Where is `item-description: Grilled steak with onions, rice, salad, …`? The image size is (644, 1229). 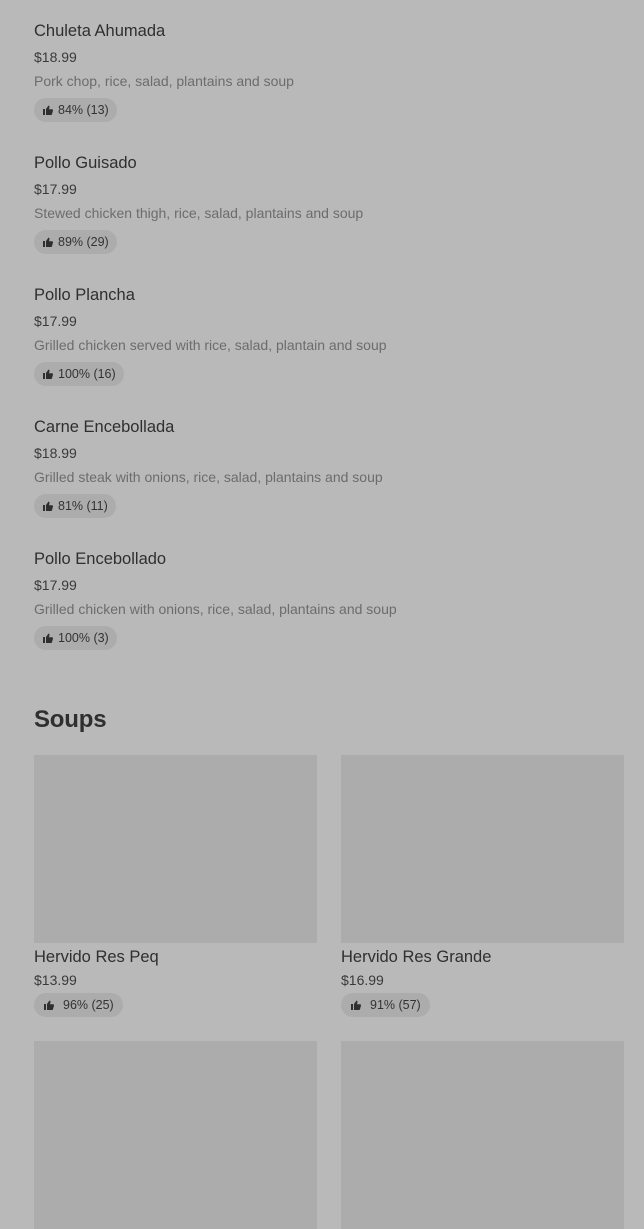
item-description: Grilled steak with onions, rice, salad, … is located at coordinates (208, 477).